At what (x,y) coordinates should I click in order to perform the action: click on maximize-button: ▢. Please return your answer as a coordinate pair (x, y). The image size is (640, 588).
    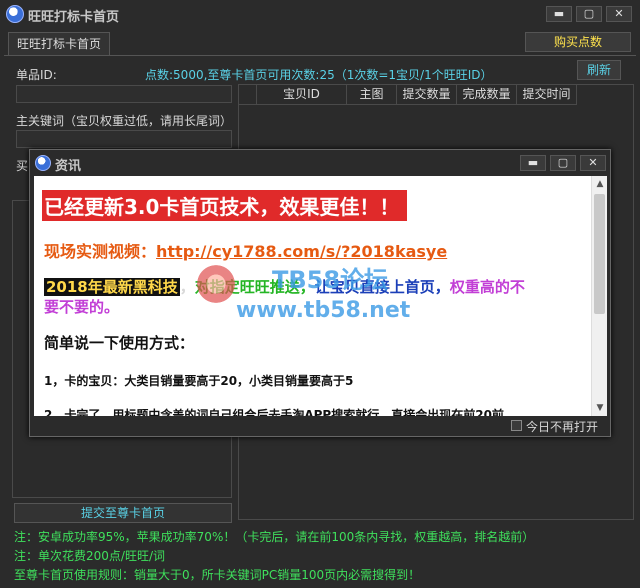
    Looking at the image, I should click on (589, 14).